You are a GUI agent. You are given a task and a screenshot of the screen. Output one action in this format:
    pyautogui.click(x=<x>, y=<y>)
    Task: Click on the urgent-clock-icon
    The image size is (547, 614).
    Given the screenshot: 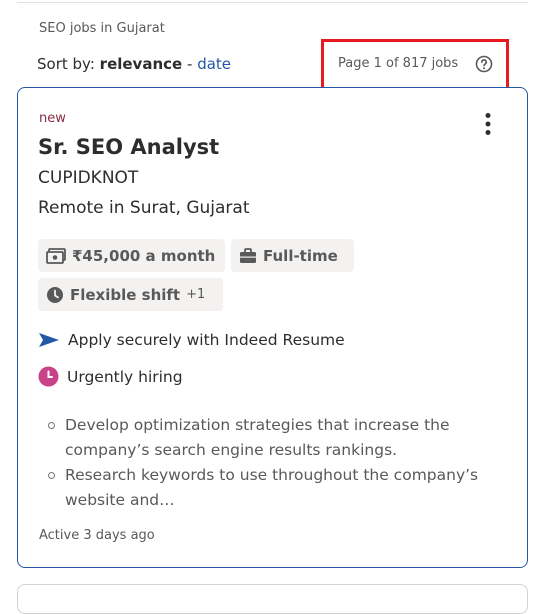 What is the action you would take?
    pyautogui.click(x=48, y=376)
    